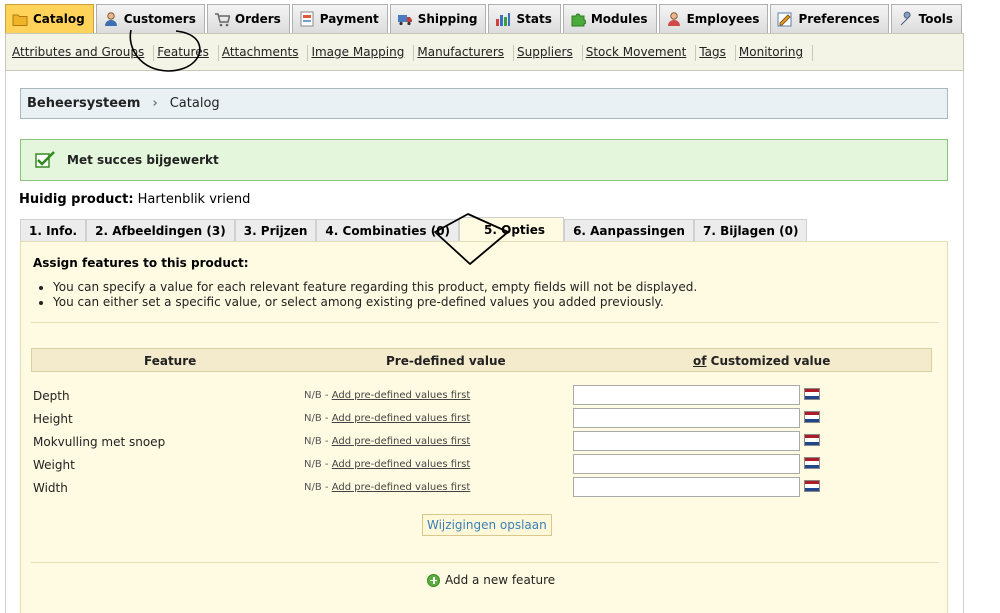 Image resolution: width=1000 pixels, height=613 pixels. Describe the element at coordinates (619, 19) in the screenshot. I see `tab-label: Modules` at that location.